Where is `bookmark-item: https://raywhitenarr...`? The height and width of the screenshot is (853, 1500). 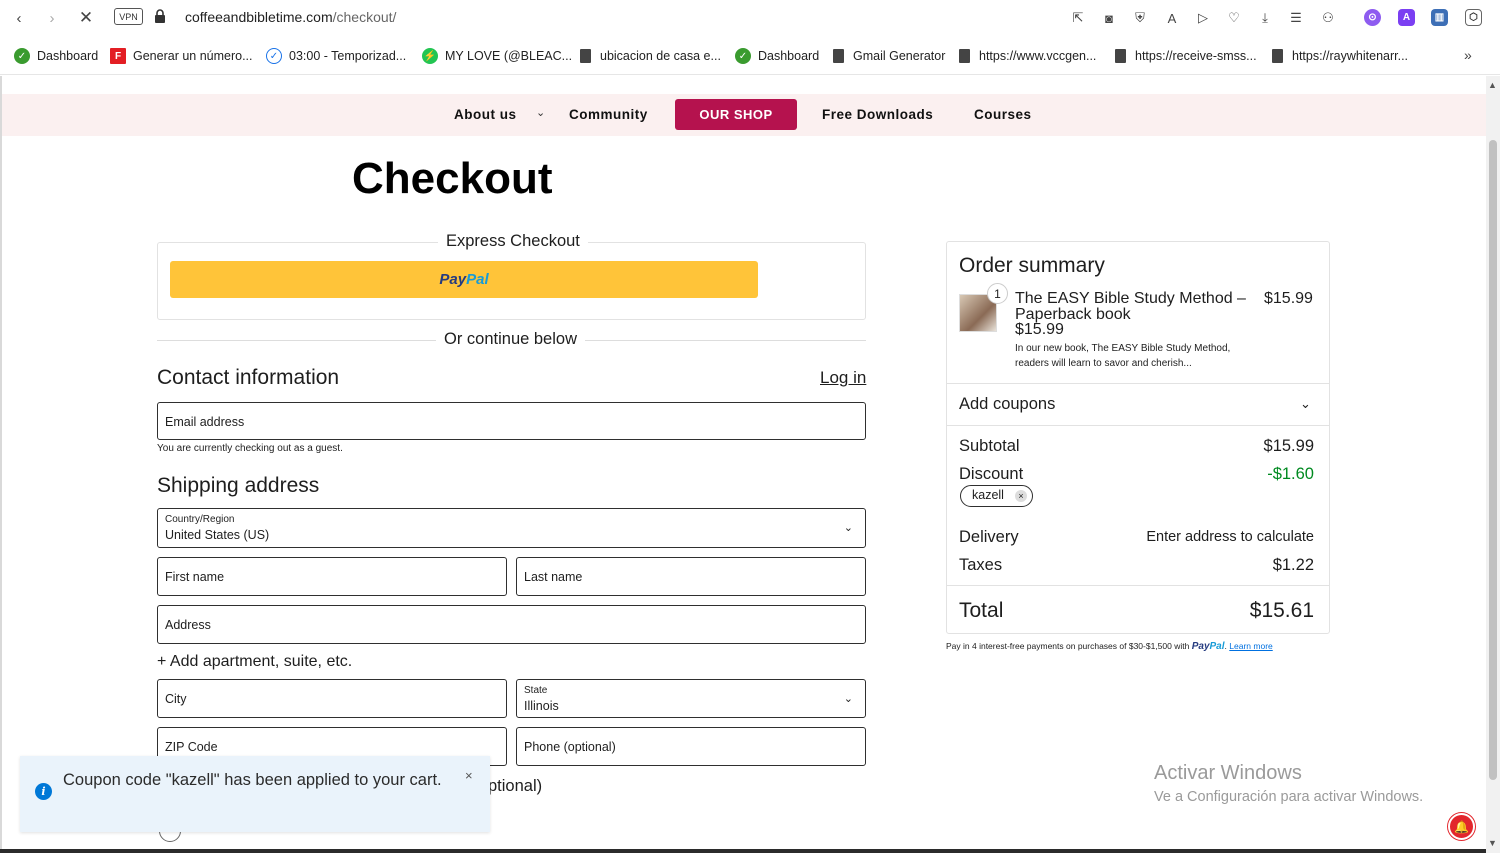 bookmark-item: https://raywhitenarr... is located at coordinates (1339, 56).